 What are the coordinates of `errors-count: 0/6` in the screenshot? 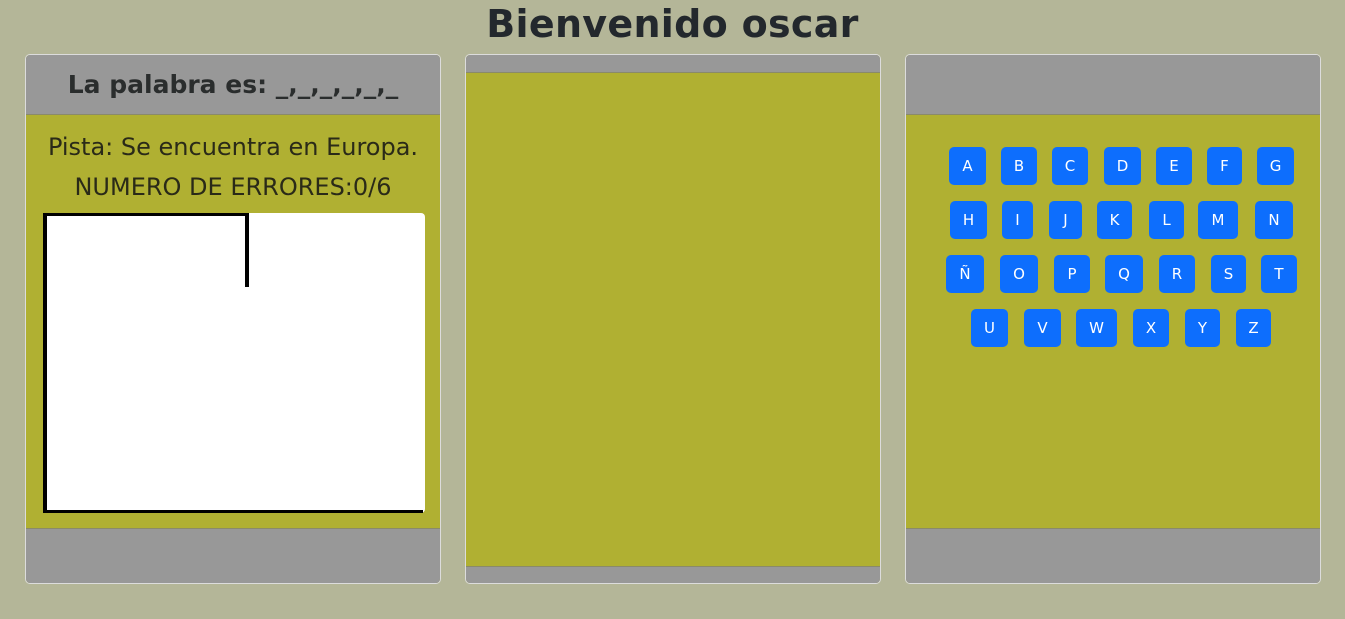 It's located at (372, 187).